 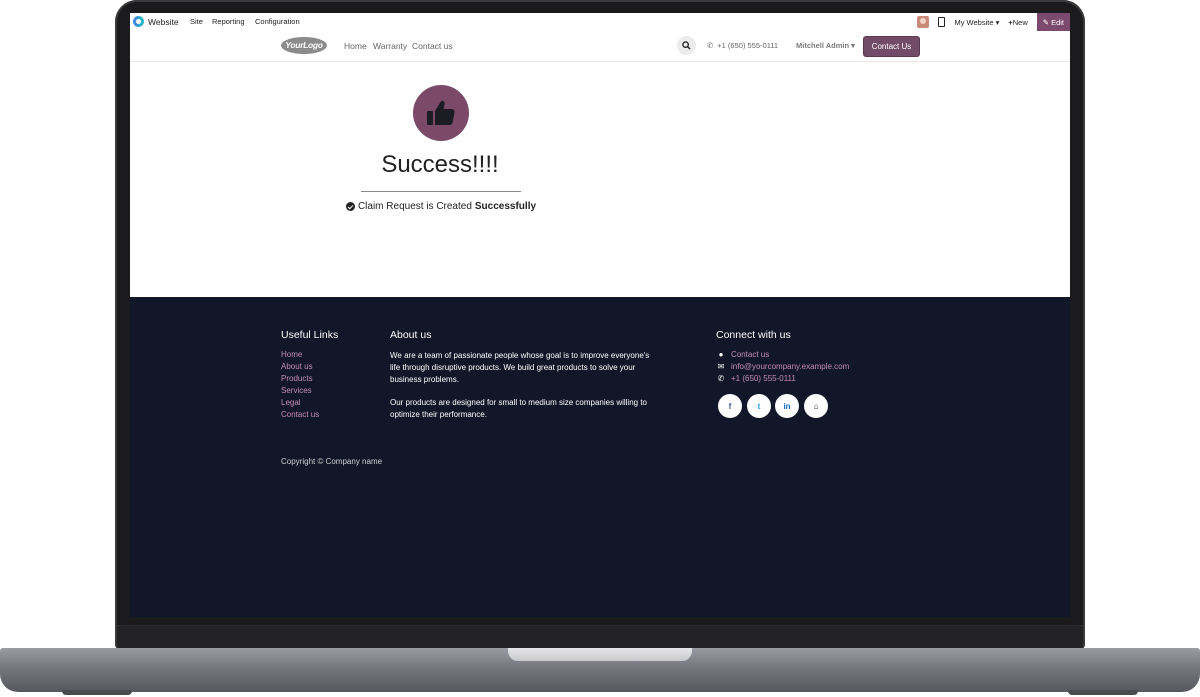 I want to click on laptop-bezel, so click(x=600, y=636).